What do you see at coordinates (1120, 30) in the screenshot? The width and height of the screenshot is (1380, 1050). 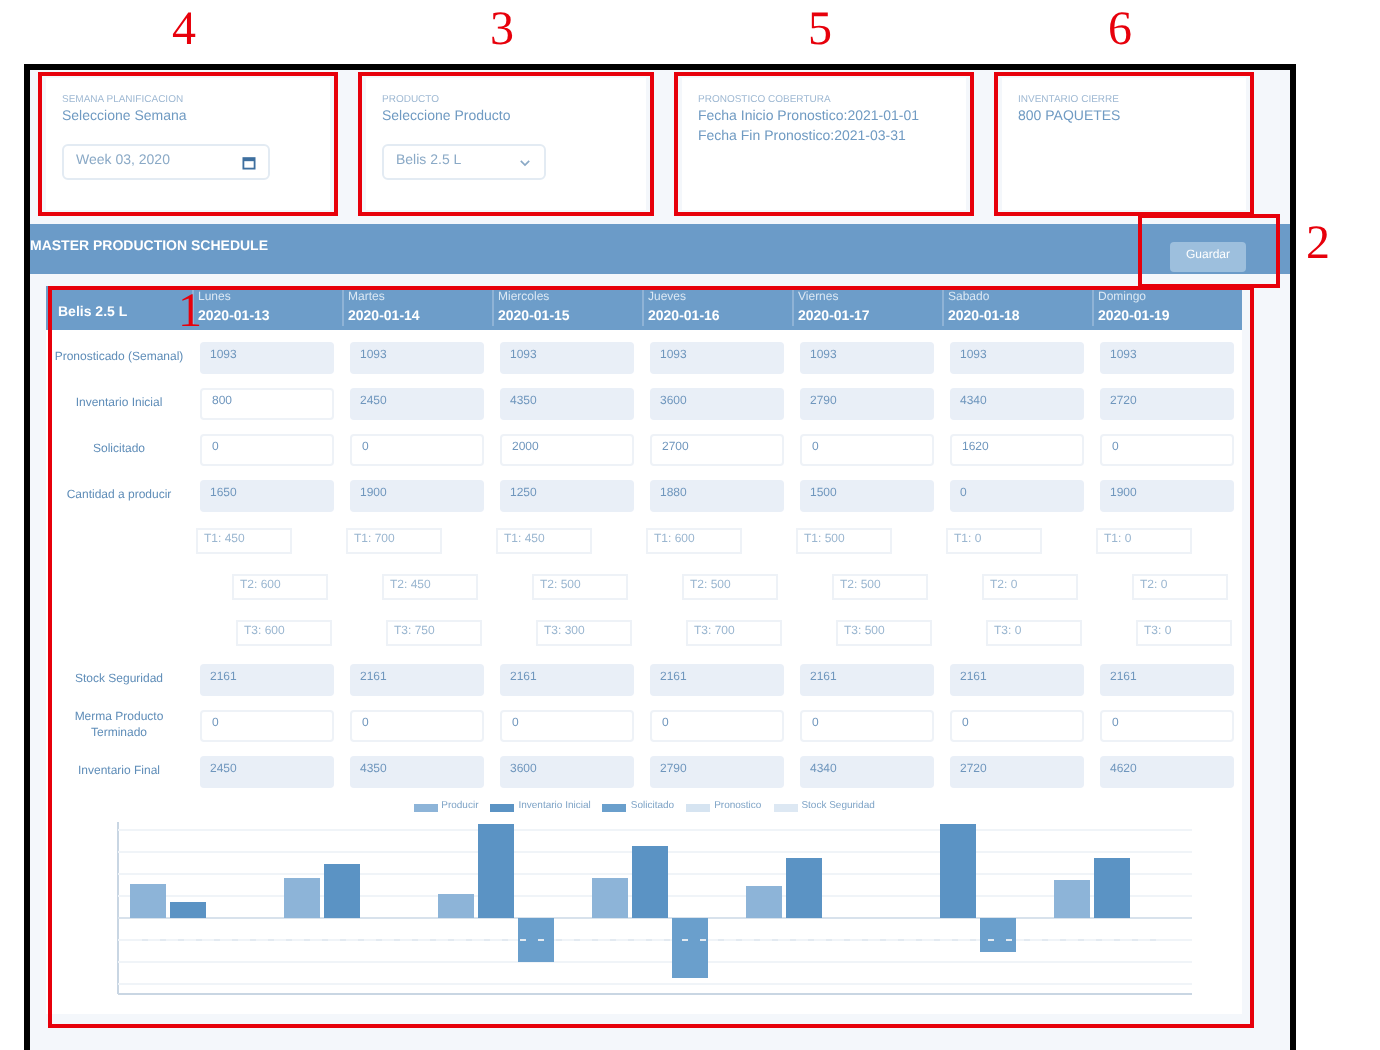 I see `annotation-number: 6` at bounding box center [1120, 30].